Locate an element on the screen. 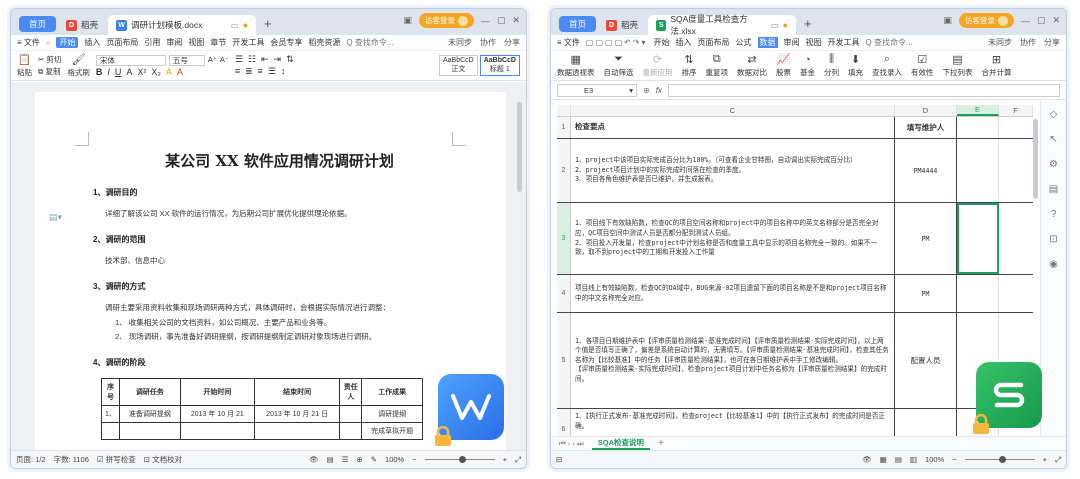 The width and height of the screenshot is (1080, 479). stock-button: 📈 股票 is located at coordinates (783, 65).